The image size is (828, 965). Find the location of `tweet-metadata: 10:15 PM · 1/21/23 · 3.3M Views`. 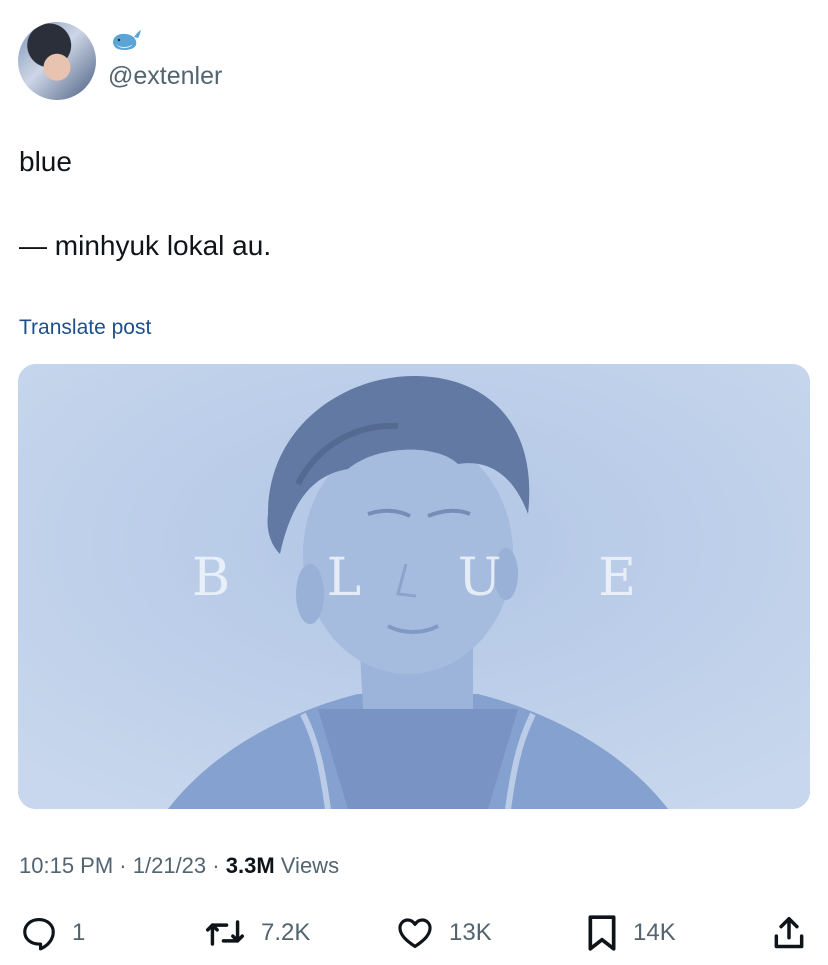

tweet-metadata: 10:15 PM · 1/21/23 · 3.3M Views is located at coordinates (179, 866).